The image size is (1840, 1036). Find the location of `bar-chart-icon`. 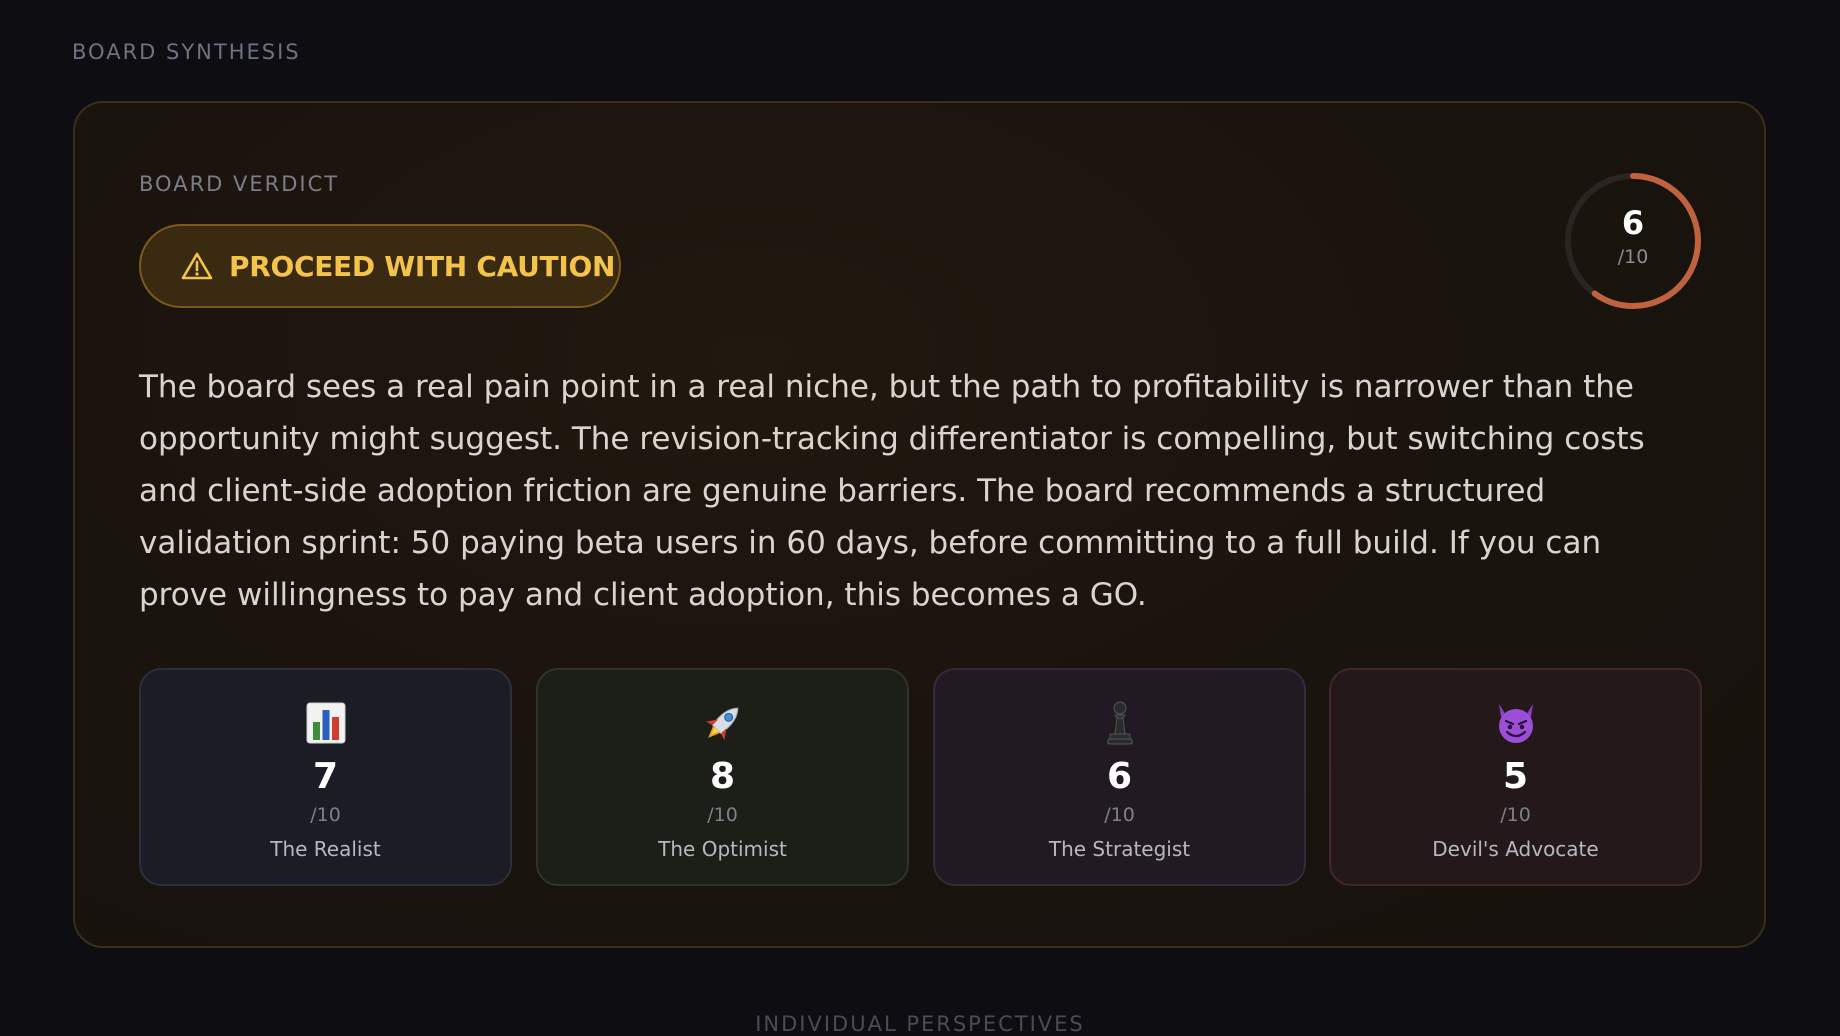

bar-chart-icon is located at coordinates (325, 723).